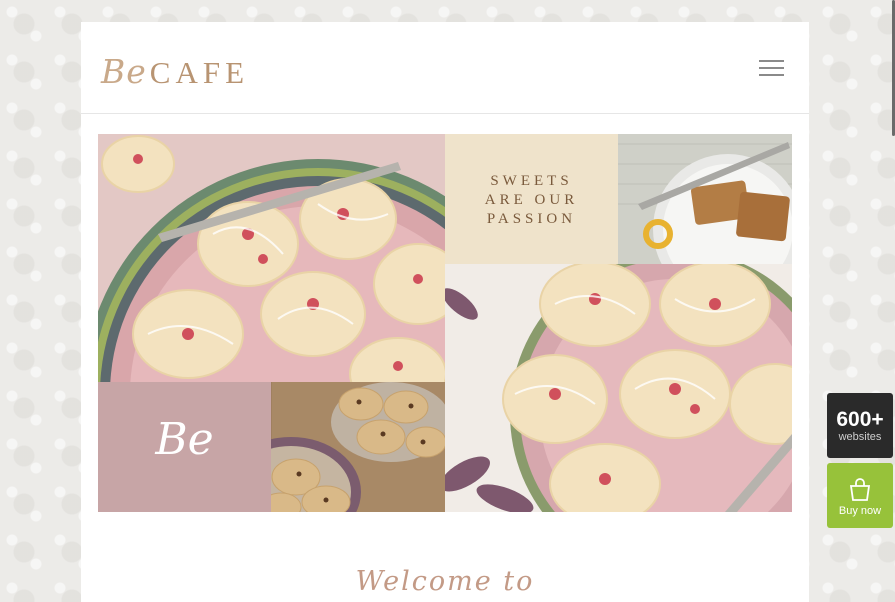 Image resolution: width=895 pixels, height=602 pixels. I want to click on tagline-tile: SWEETS ARE OUR PASSION, so click(531, 199).